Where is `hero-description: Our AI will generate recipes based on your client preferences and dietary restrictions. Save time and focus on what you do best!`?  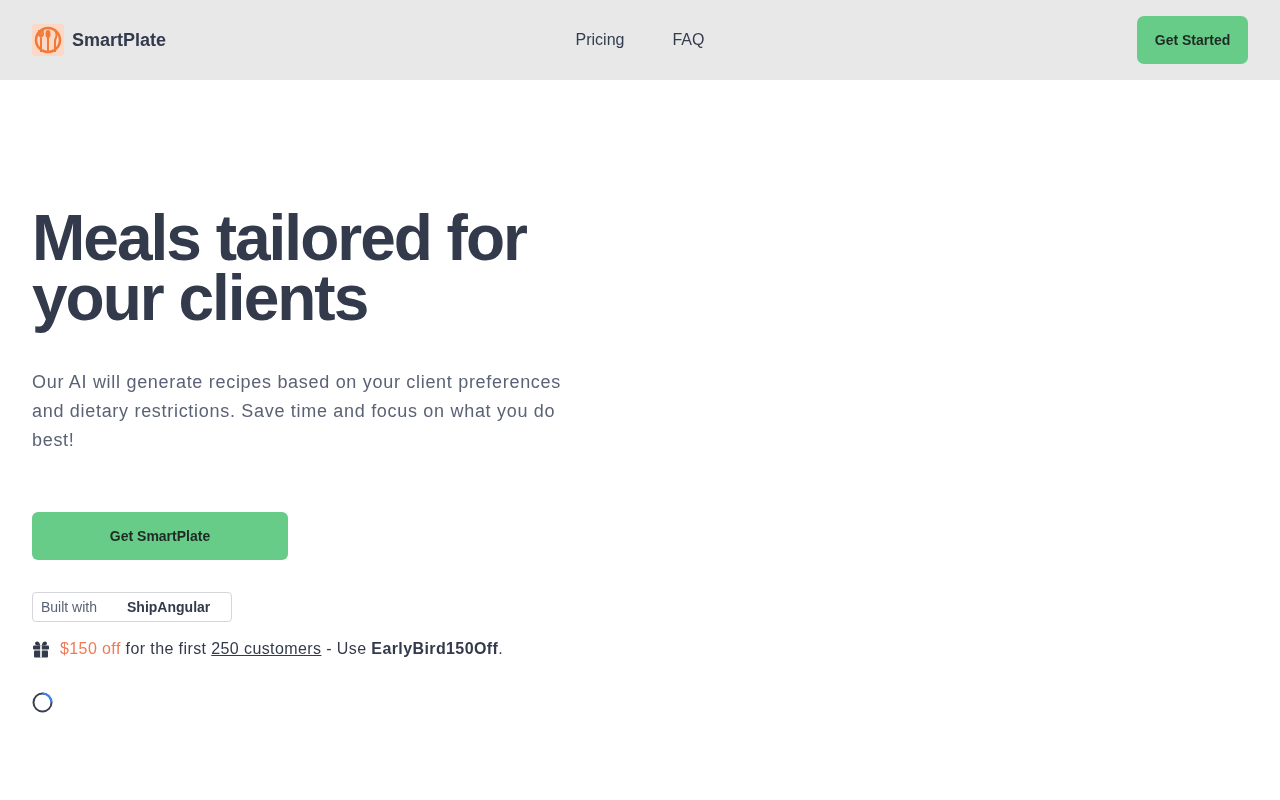
hero-description: Our AI will generate recipes based on your client preferences and dietary restrictions. Save time and focus on what you do best! is located at coordinates (297, 411).